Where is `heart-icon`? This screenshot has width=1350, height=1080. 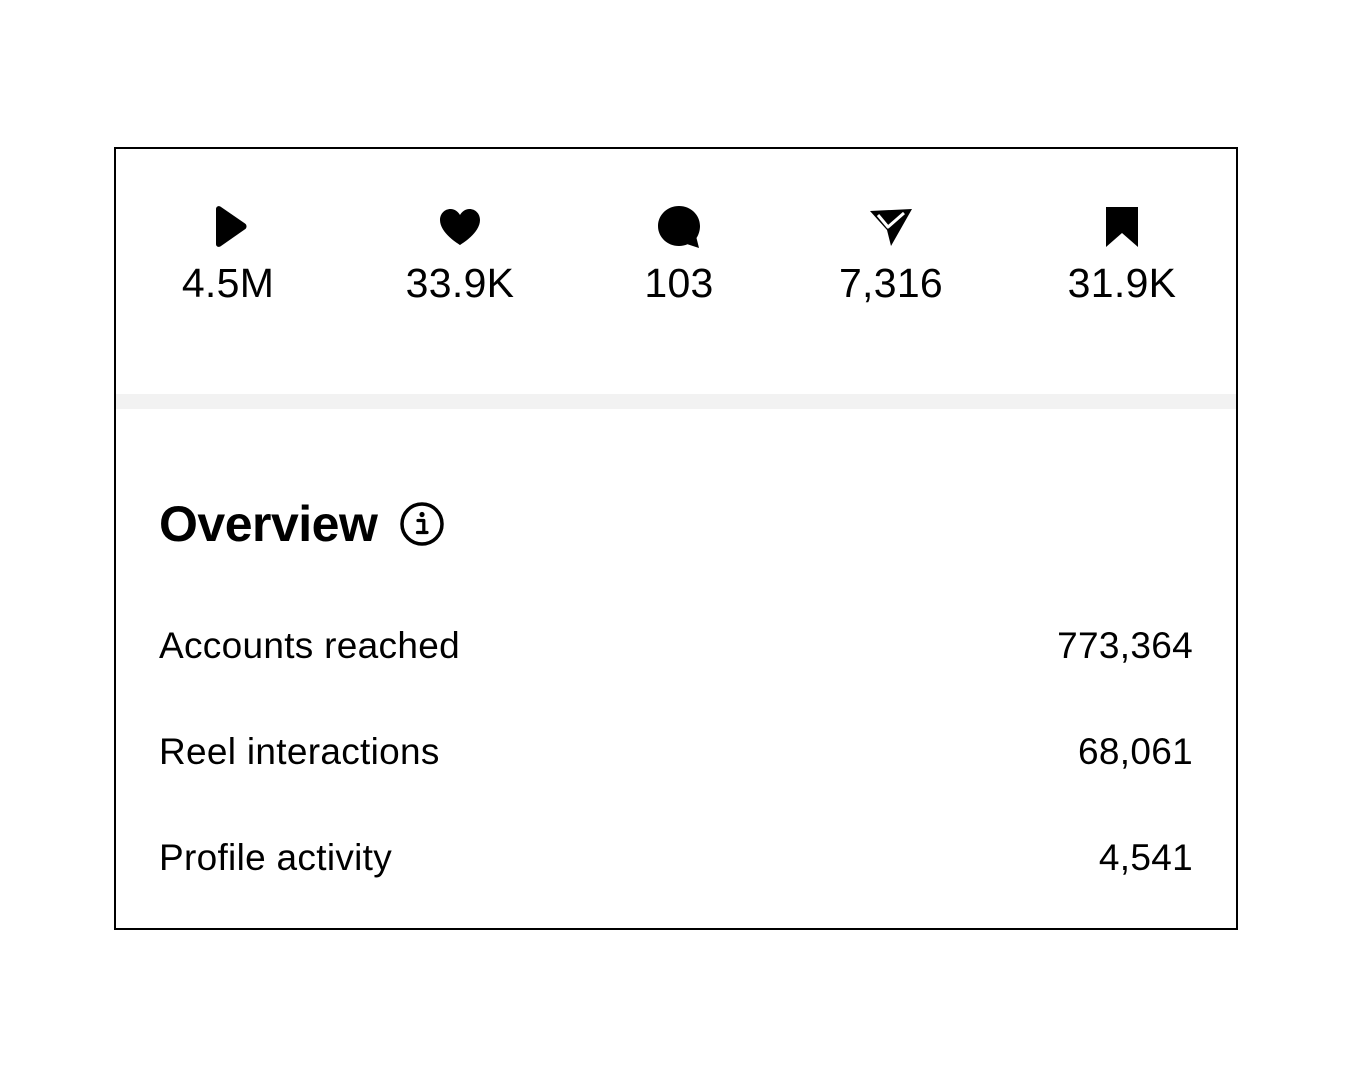
heart-icon is located at coordinates (460, 227).